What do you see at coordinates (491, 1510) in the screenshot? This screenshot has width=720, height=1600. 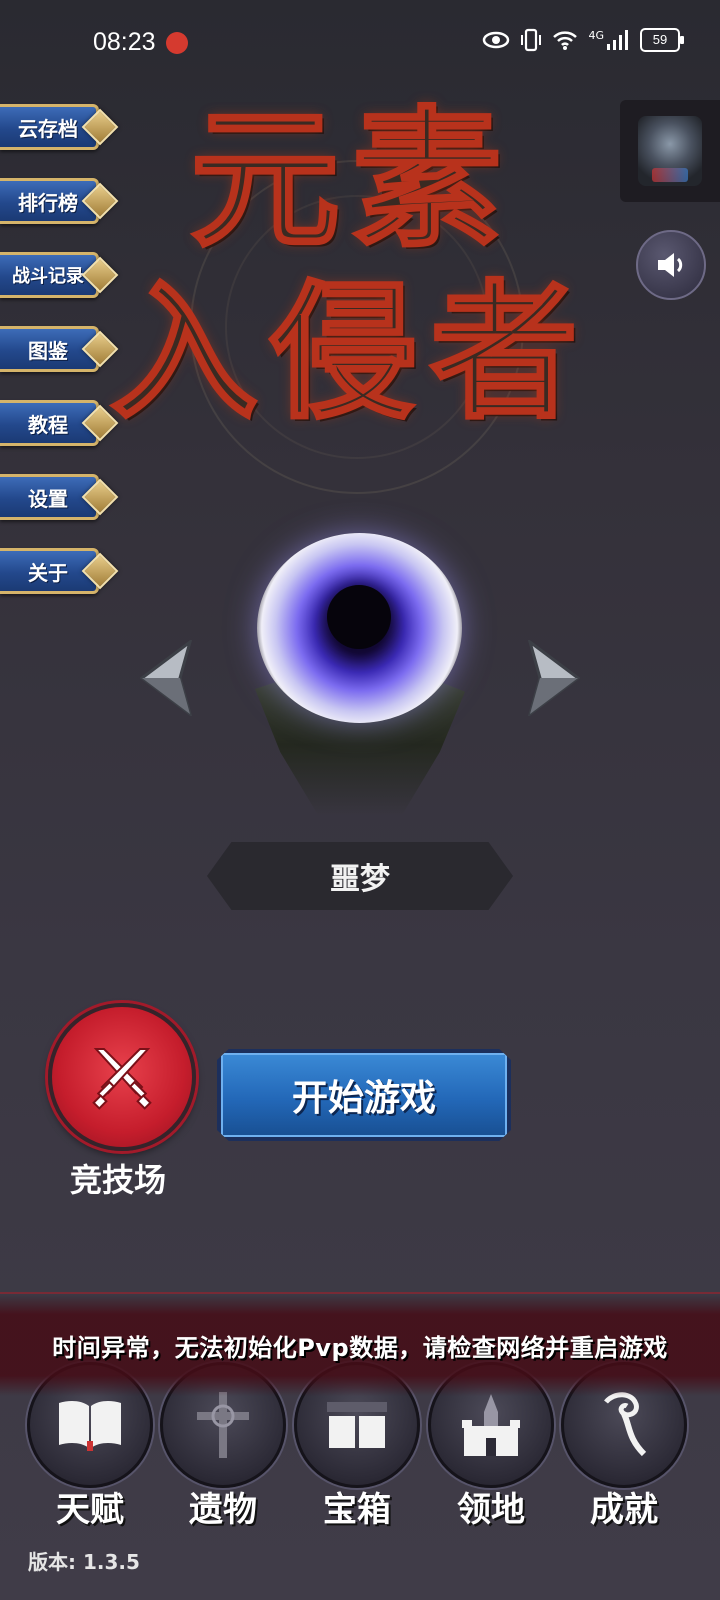 I see `nav-label: 领地` at bounding box center [491, 1510].